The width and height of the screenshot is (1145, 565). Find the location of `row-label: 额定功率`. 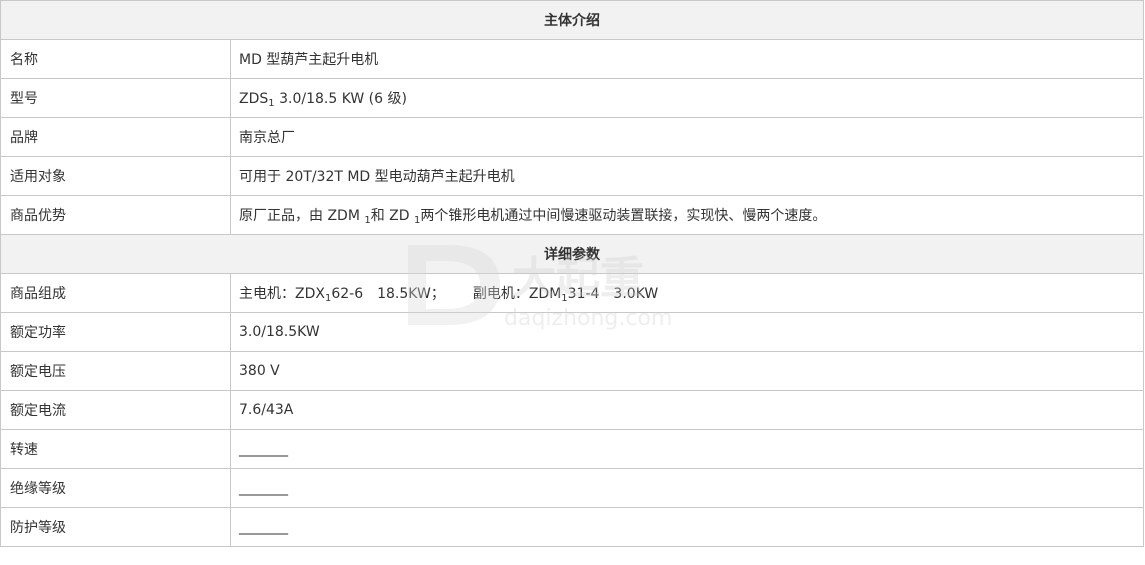

row-label: 额定功率 is located at coordinates (115, 332).